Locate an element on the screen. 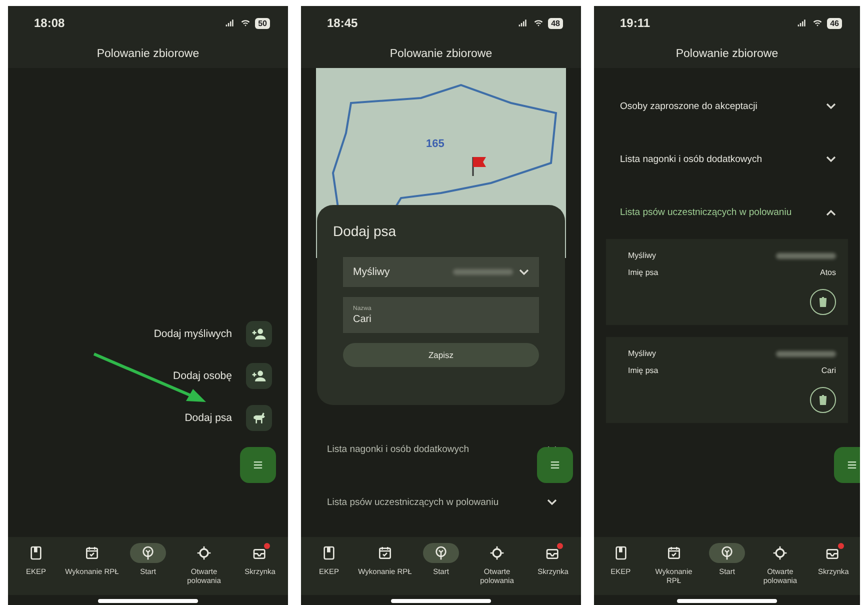  chevron-icon is located at coordinates (524, 272).